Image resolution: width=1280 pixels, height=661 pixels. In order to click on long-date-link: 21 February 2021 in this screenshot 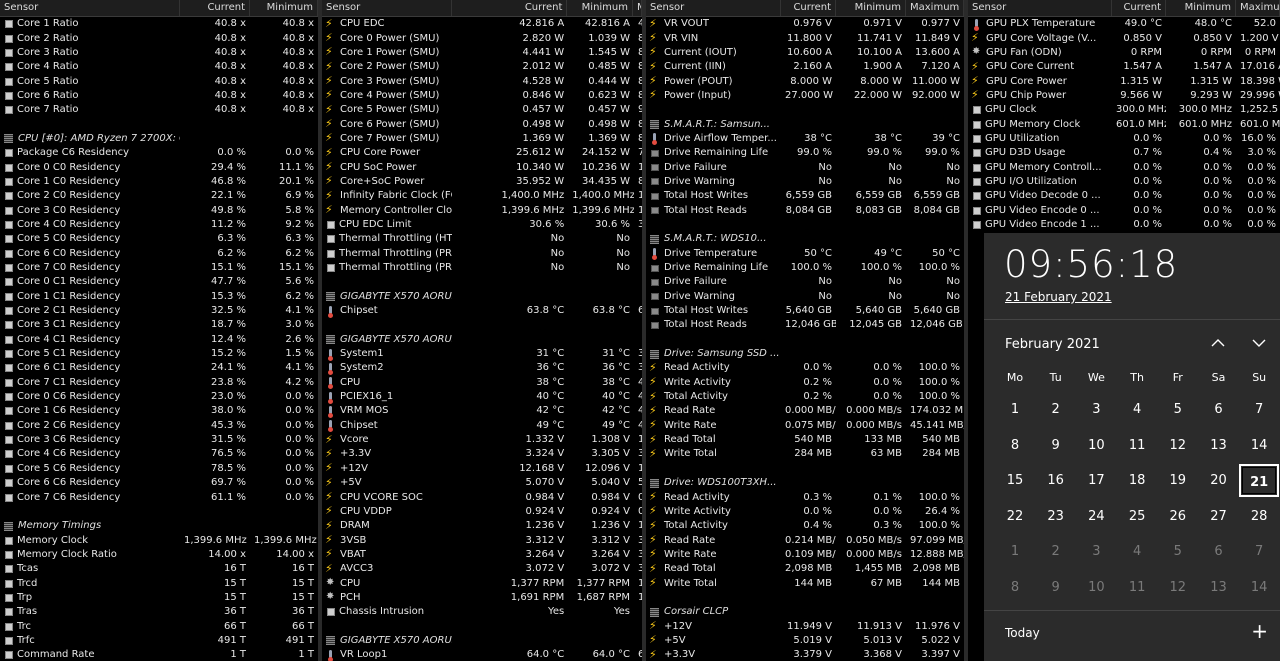, I will do `click(1058, 297)`.